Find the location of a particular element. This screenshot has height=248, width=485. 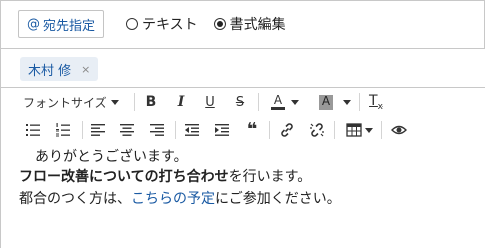

remove-link-button is located at coordinates (317, 130).